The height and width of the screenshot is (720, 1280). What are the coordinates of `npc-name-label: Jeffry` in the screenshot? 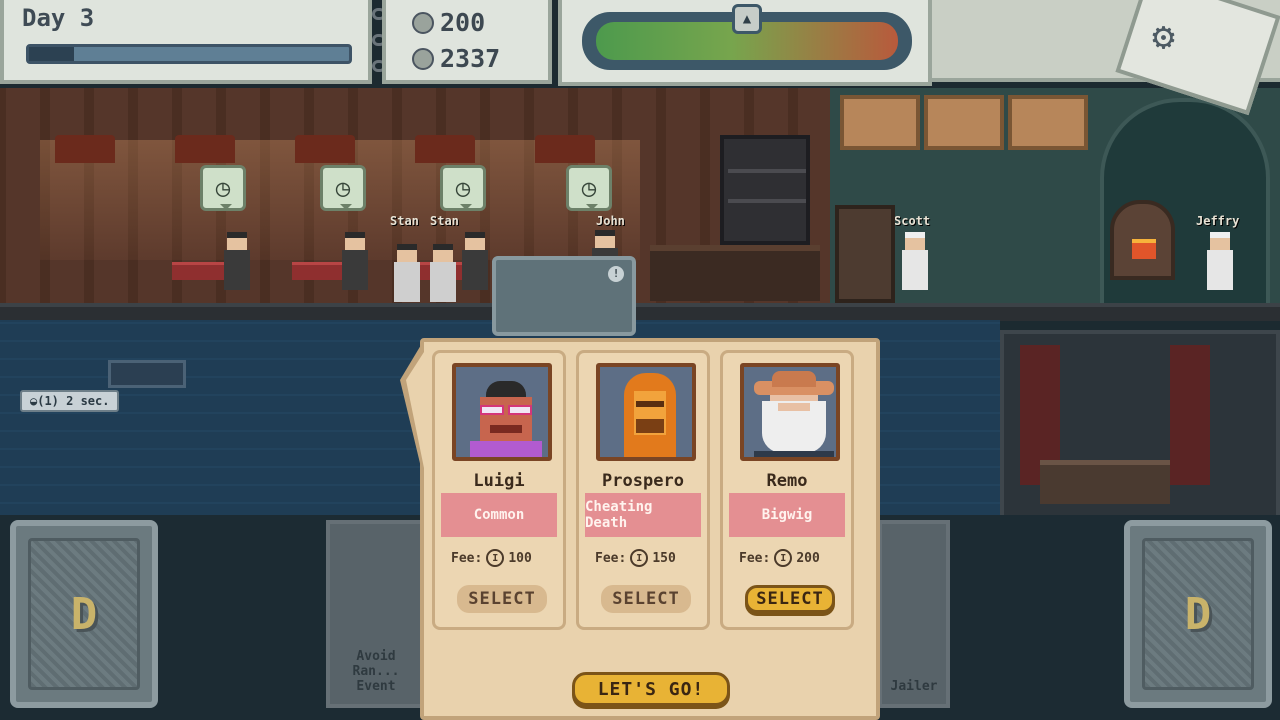 It's located at (1218, 221).